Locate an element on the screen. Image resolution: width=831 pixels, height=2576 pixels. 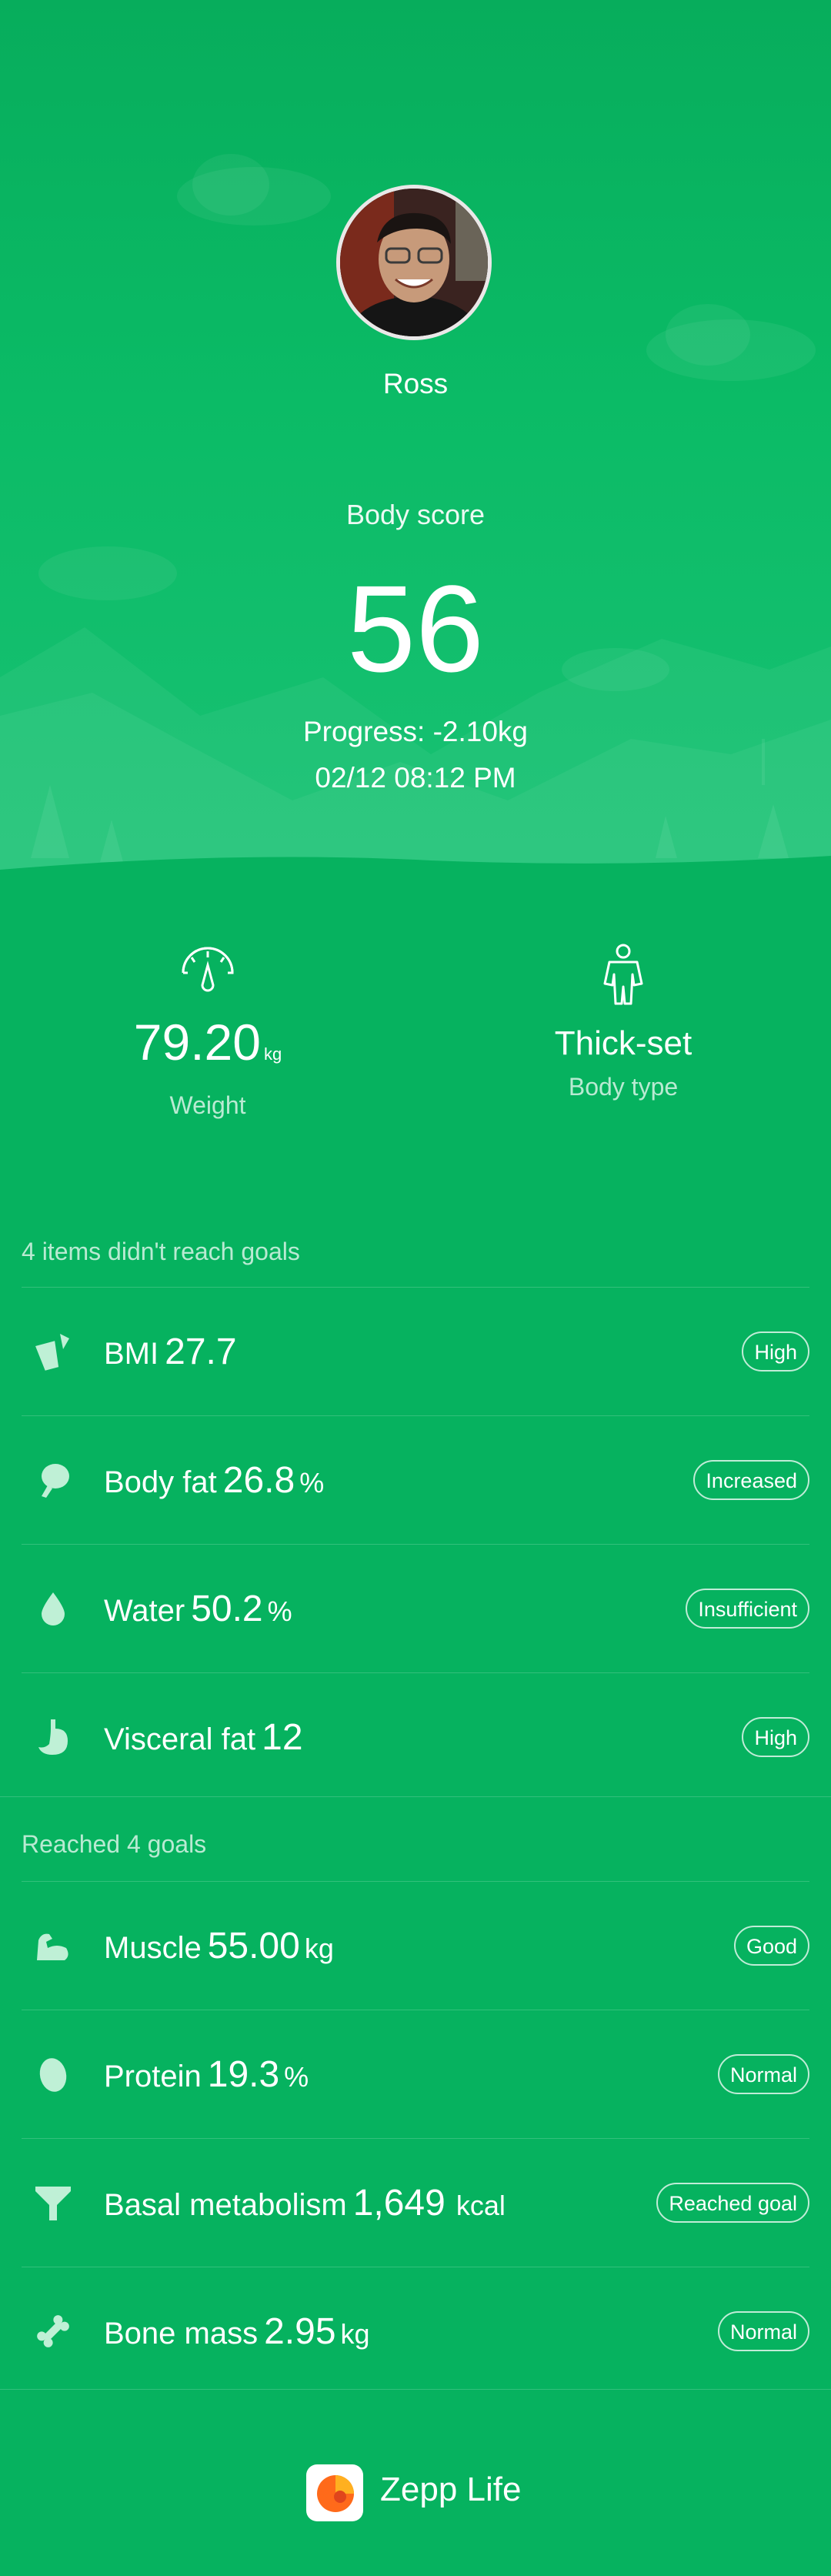
weight-value: 79.20 is located at coordinates (197, 1042).